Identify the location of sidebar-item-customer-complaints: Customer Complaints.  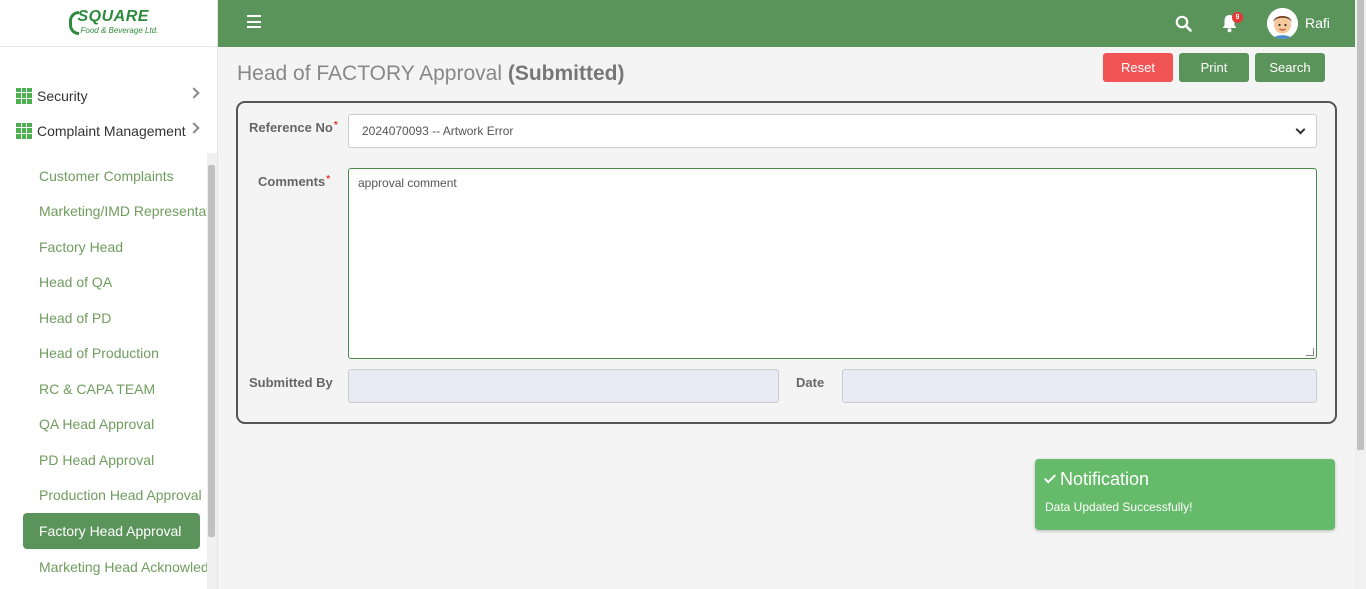
(104, 176).